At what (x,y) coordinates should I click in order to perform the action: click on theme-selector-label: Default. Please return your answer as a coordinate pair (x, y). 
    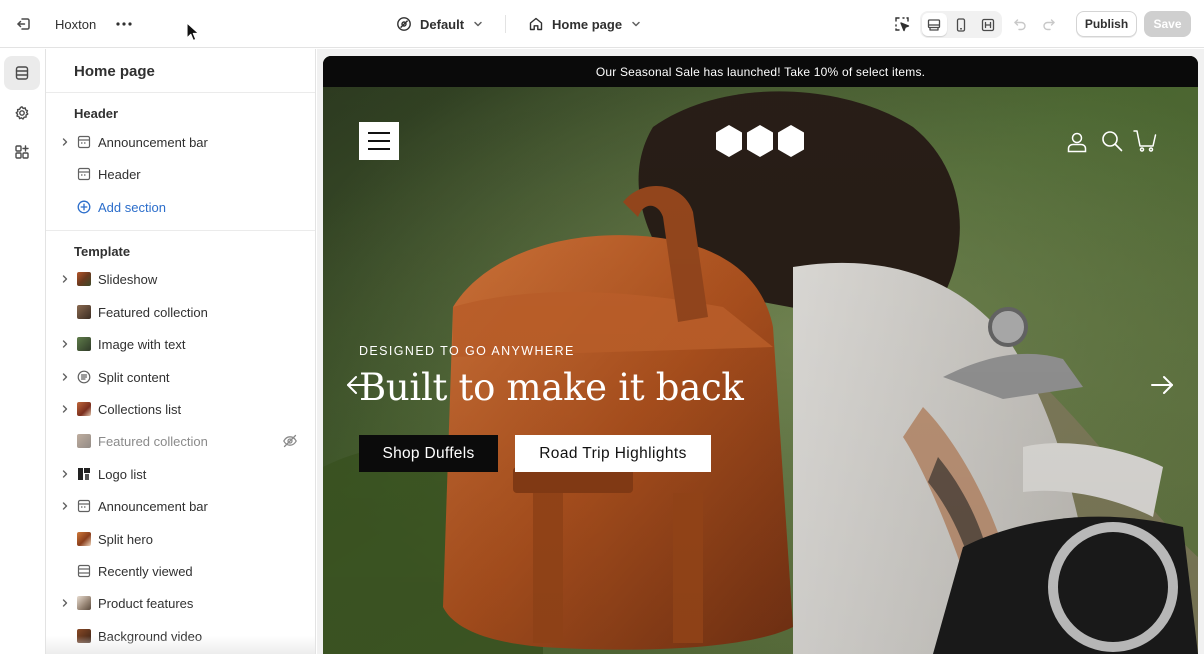
    Looking at the image, I should click on (442, 24).